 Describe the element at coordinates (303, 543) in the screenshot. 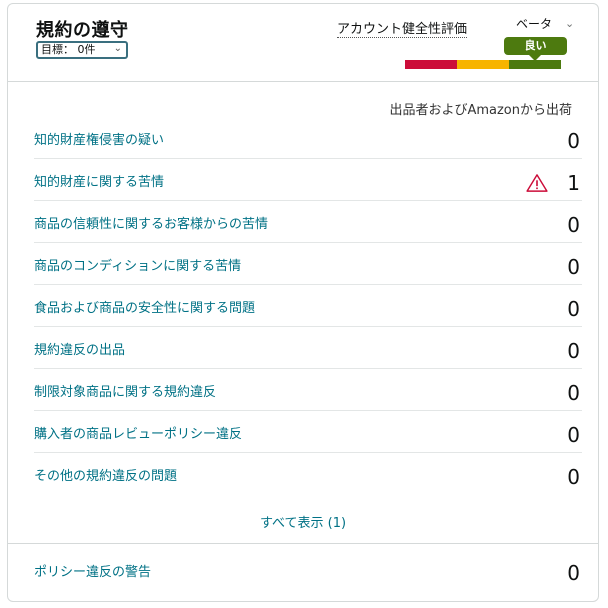

I see `section-divider` at that location.